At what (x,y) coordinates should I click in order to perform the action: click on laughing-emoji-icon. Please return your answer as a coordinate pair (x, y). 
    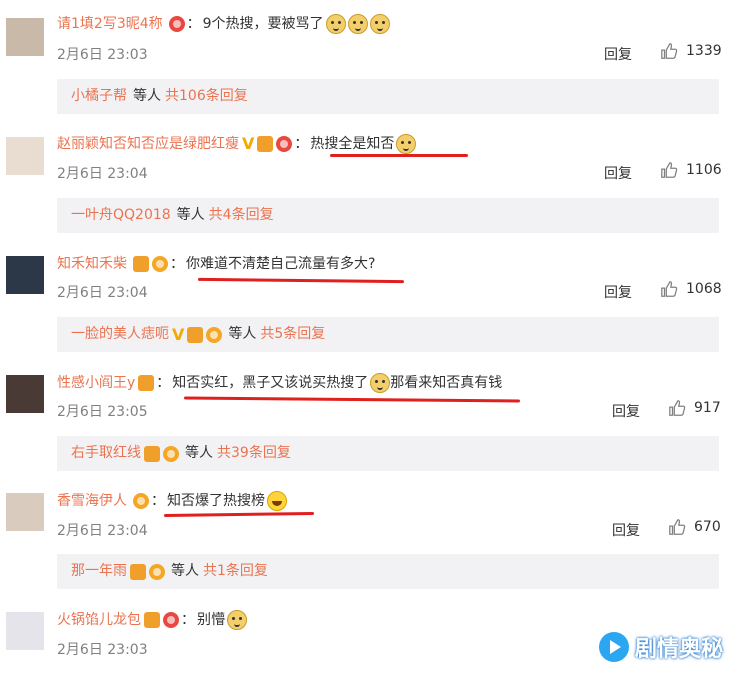
    Looking at the image, I should click on (277, 501).